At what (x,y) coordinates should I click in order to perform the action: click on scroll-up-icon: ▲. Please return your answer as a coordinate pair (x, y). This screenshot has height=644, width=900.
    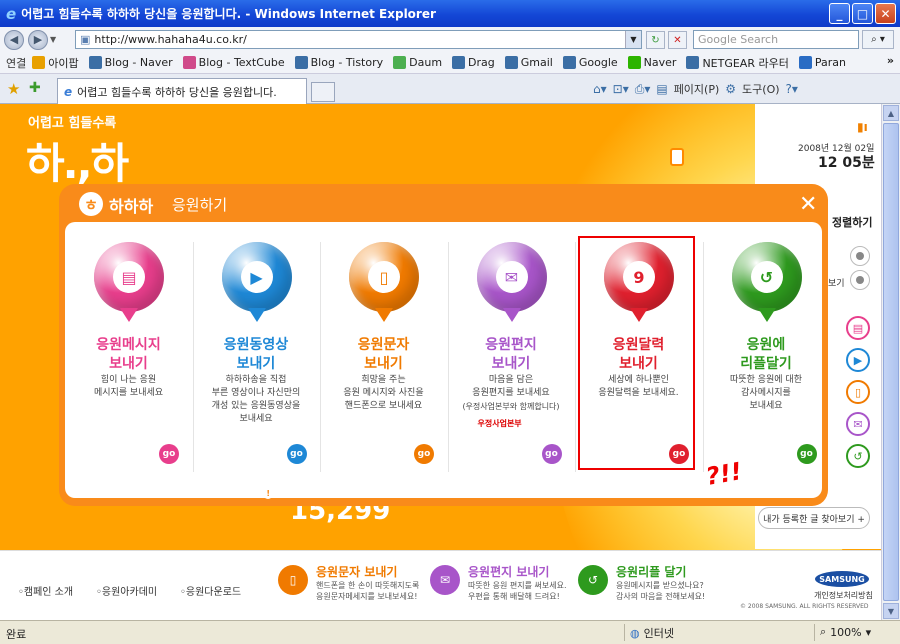
    Looking at the image, I should click on (891, 113).